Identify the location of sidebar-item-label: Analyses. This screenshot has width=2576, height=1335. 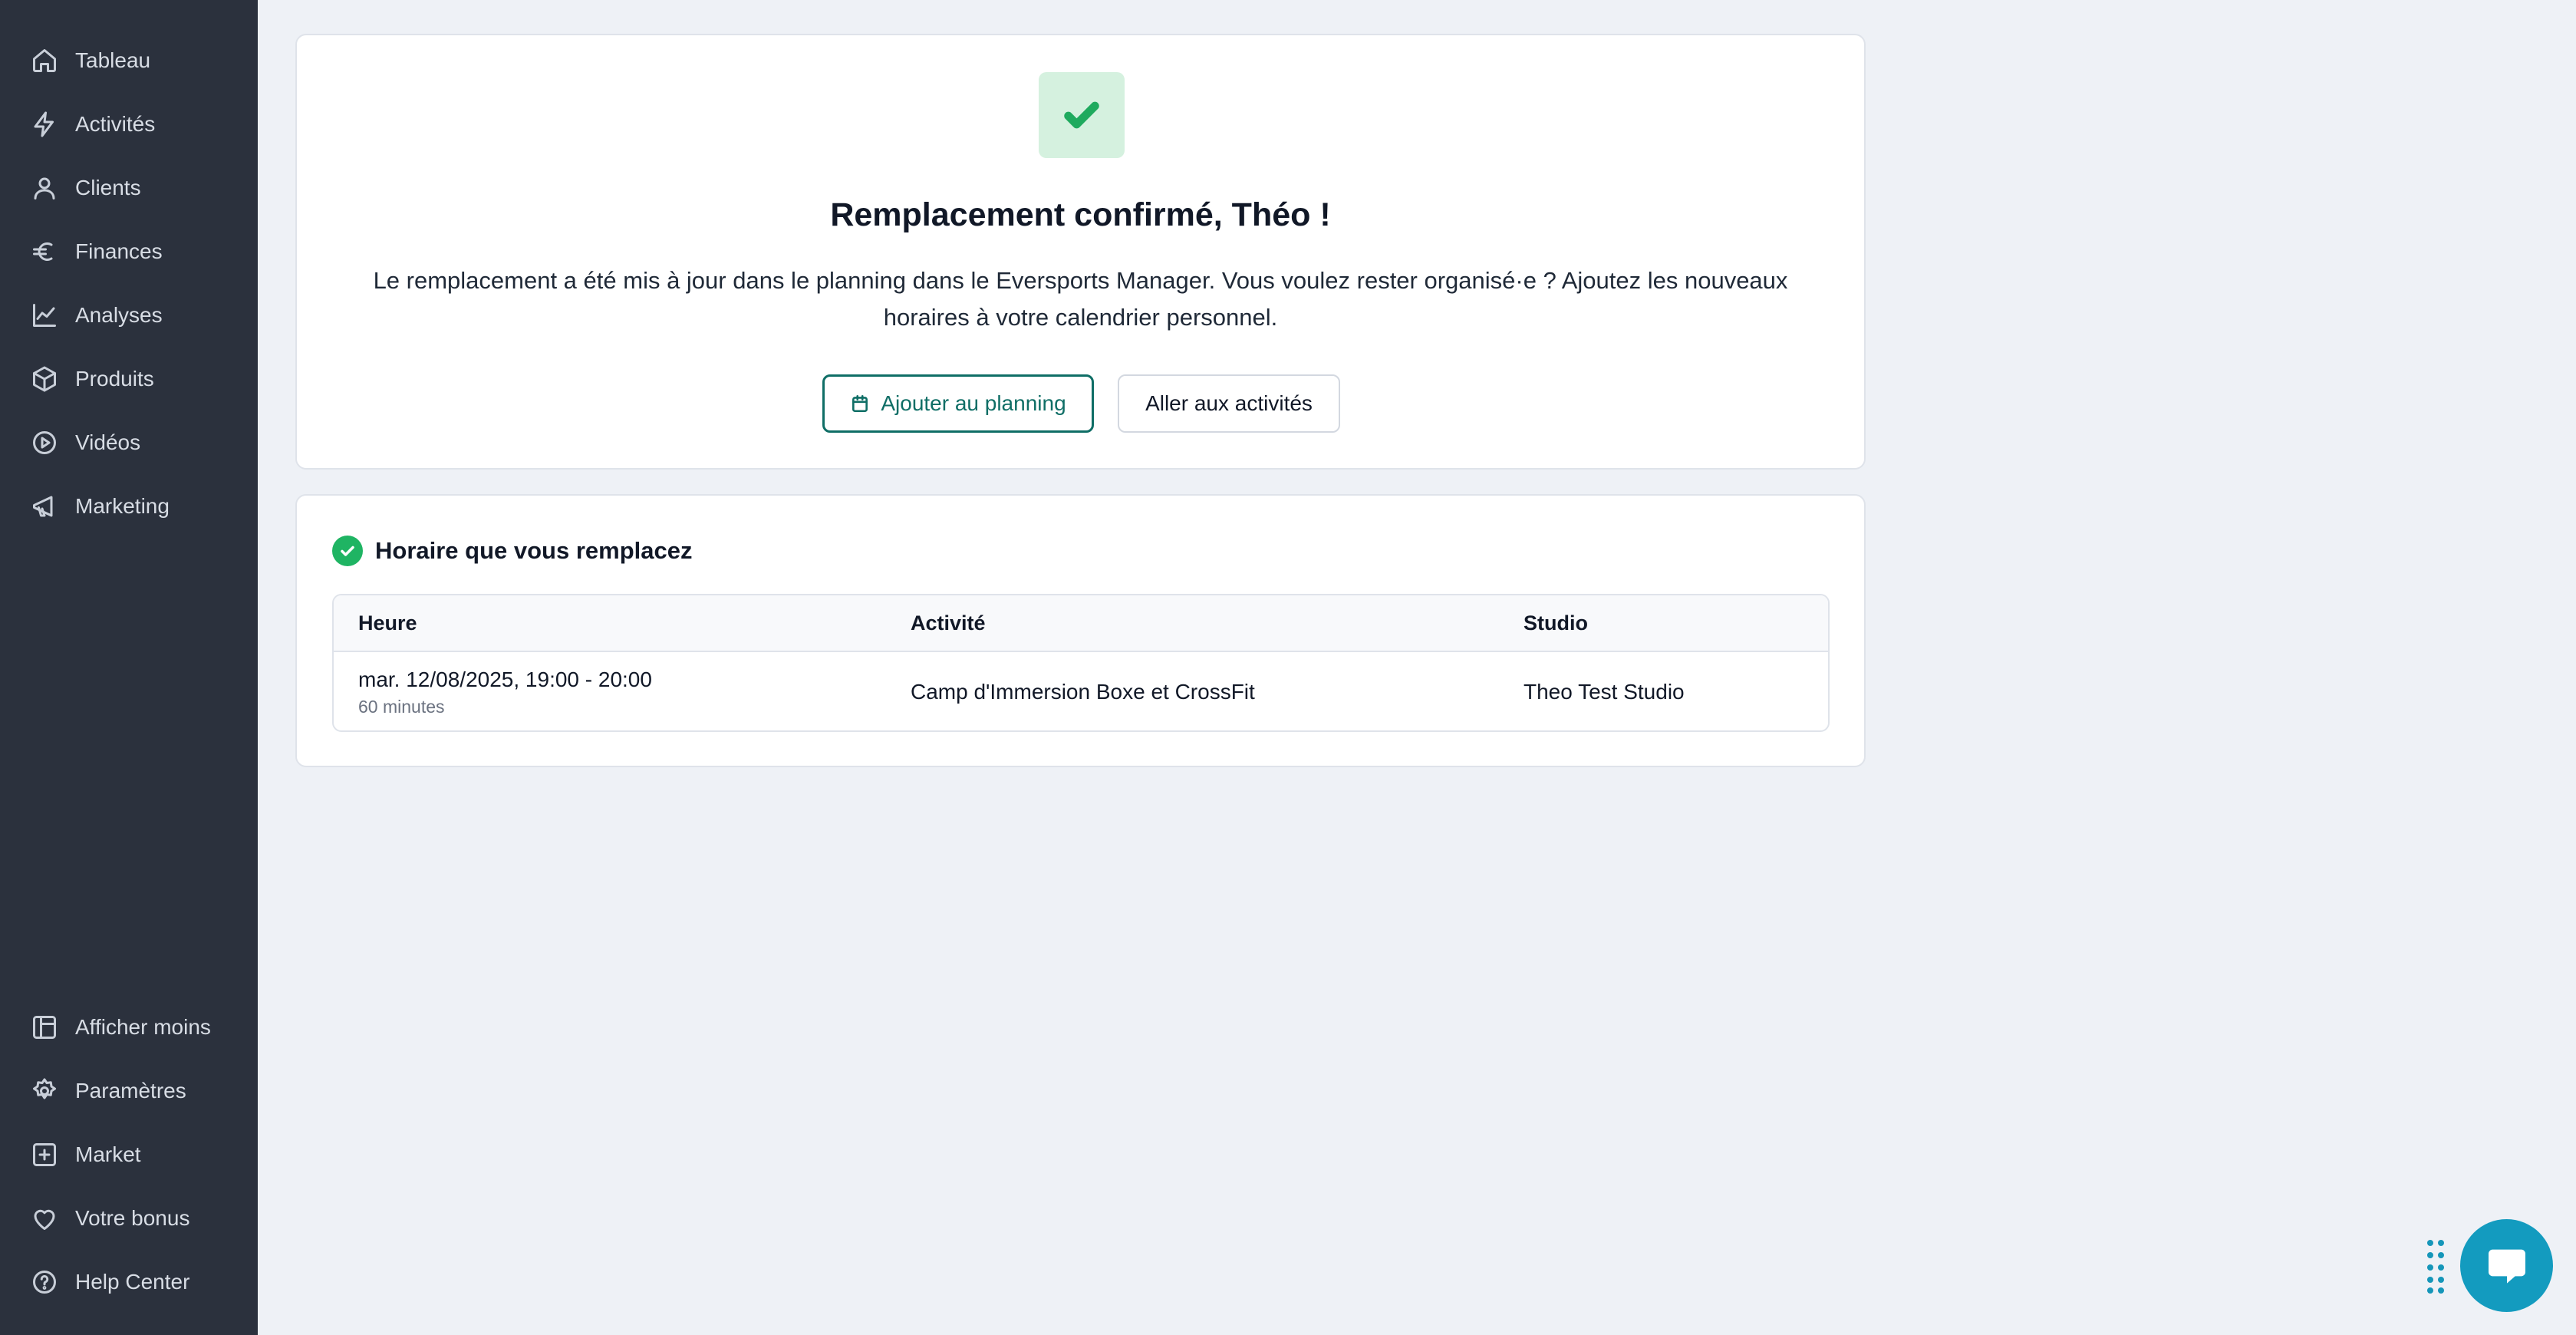
(119, 315).